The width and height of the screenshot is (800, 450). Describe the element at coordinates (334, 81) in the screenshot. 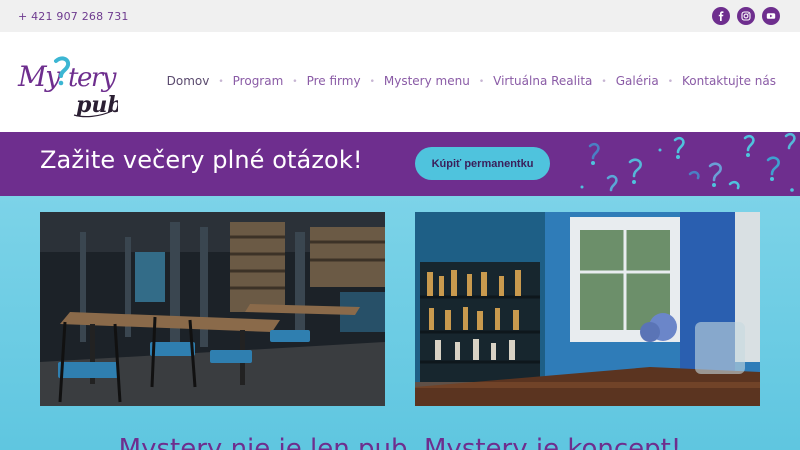

I see `nav-pre-firmy: Pre firmy` at that location.